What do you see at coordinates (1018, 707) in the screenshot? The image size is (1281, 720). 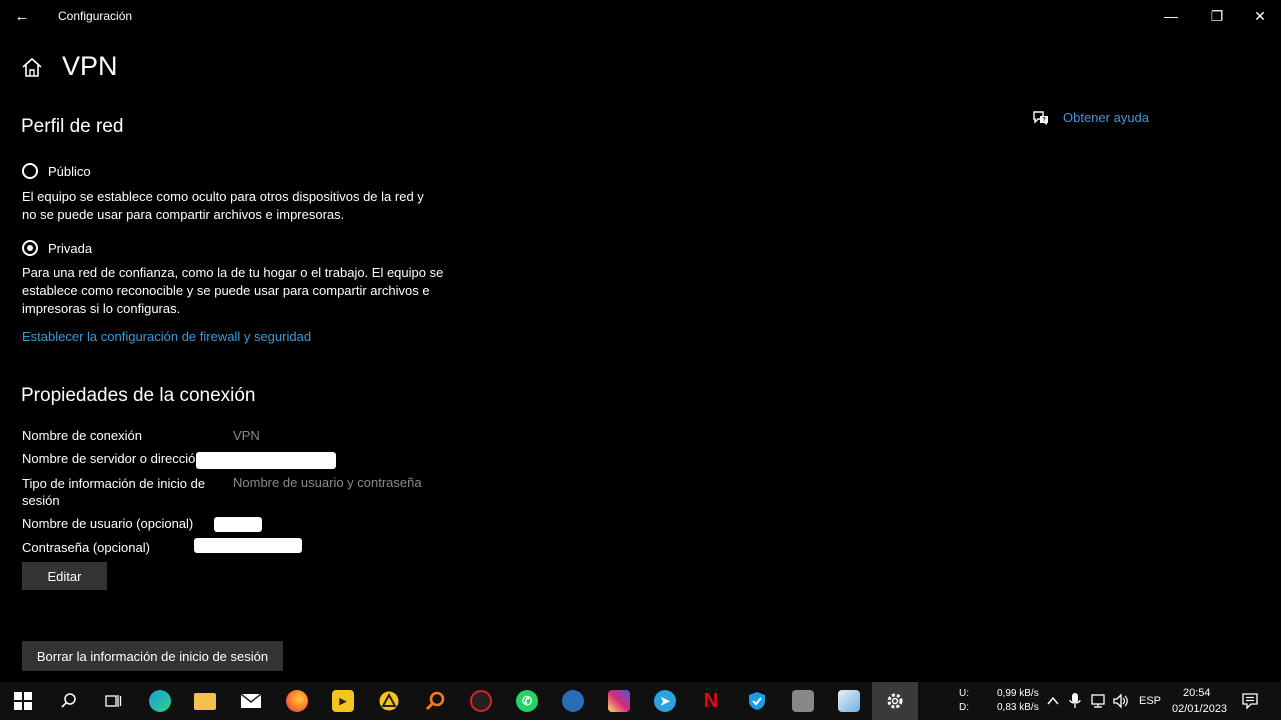 I see `net-down-speed: 0,83 kB/s` at bounding box center [1018, 707].